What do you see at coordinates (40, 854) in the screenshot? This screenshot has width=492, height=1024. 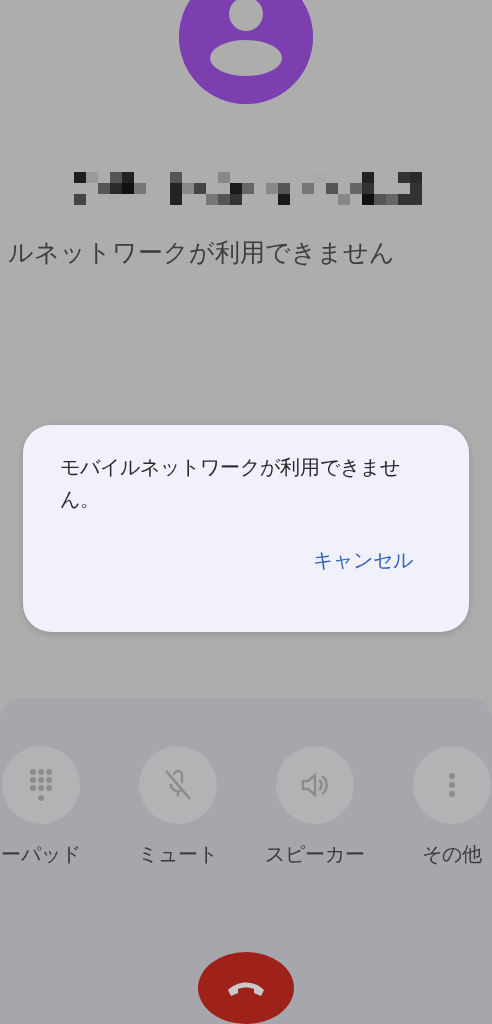 I see `control-label: ーパッド` at bounding box center [40, 854].